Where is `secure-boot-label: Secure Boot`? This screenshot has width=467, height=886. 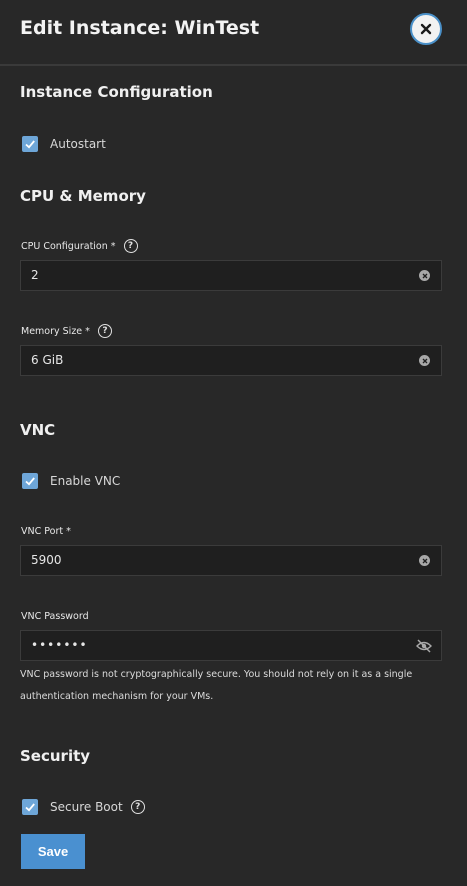 secure-boot-label: Secure Boot is located at coordinates (86, 807).